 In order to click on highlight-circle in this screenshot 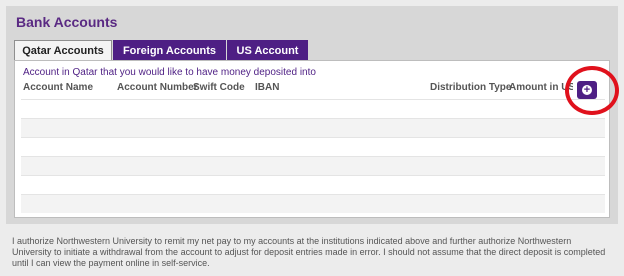, I will do `click(592, 90)`.